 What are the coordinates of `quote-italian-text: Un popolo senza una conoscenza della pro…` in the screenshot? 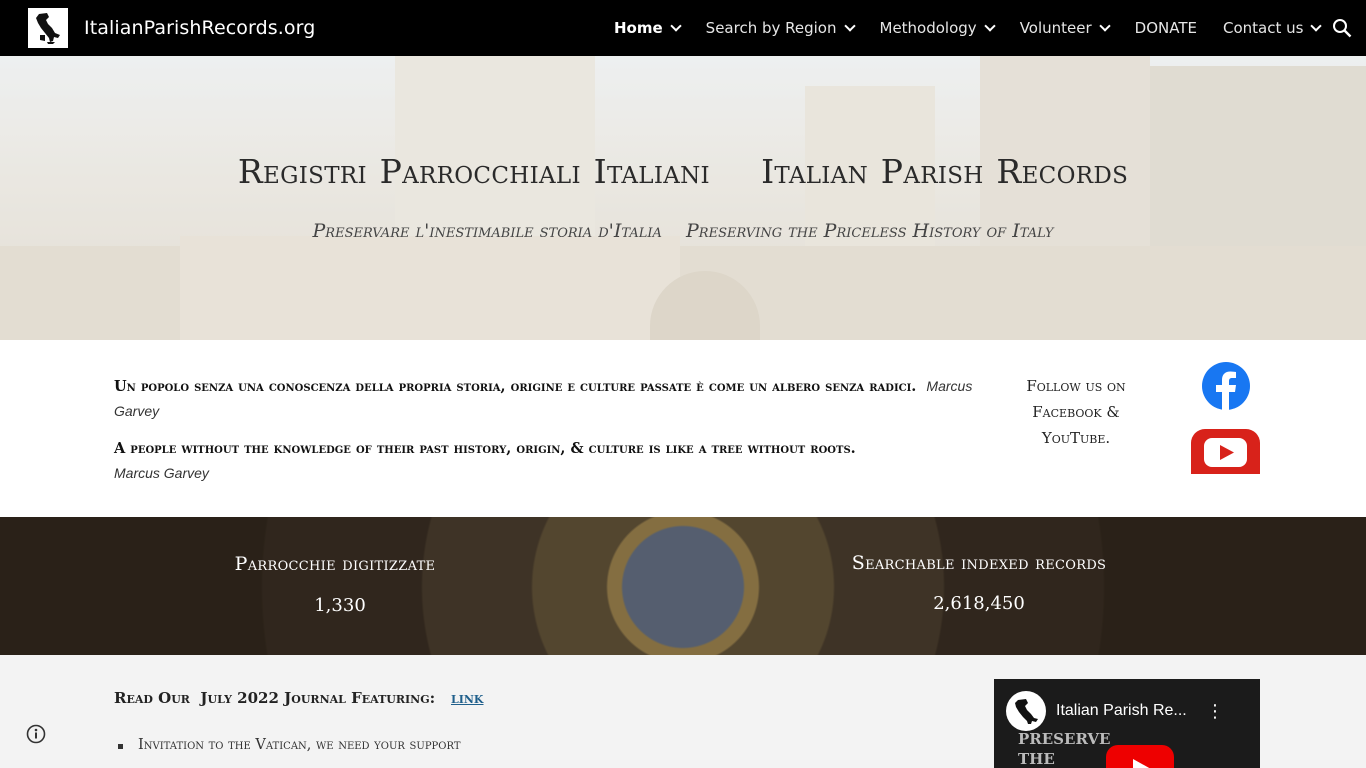 It's located at (515, 386).